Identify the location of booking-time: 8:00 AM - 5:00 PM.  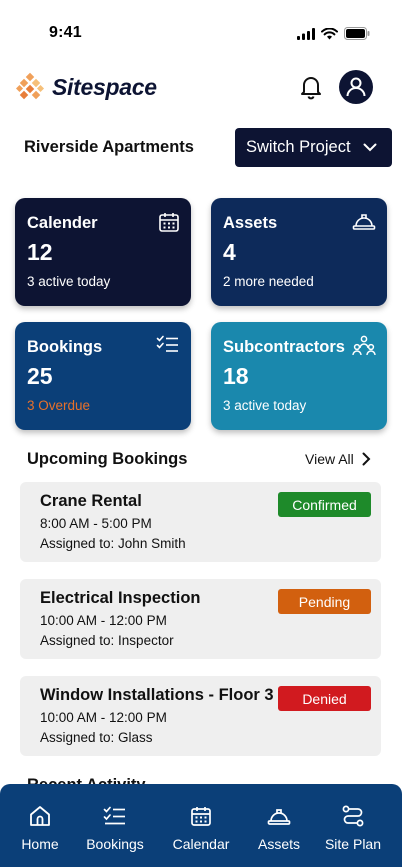
(96, 523).